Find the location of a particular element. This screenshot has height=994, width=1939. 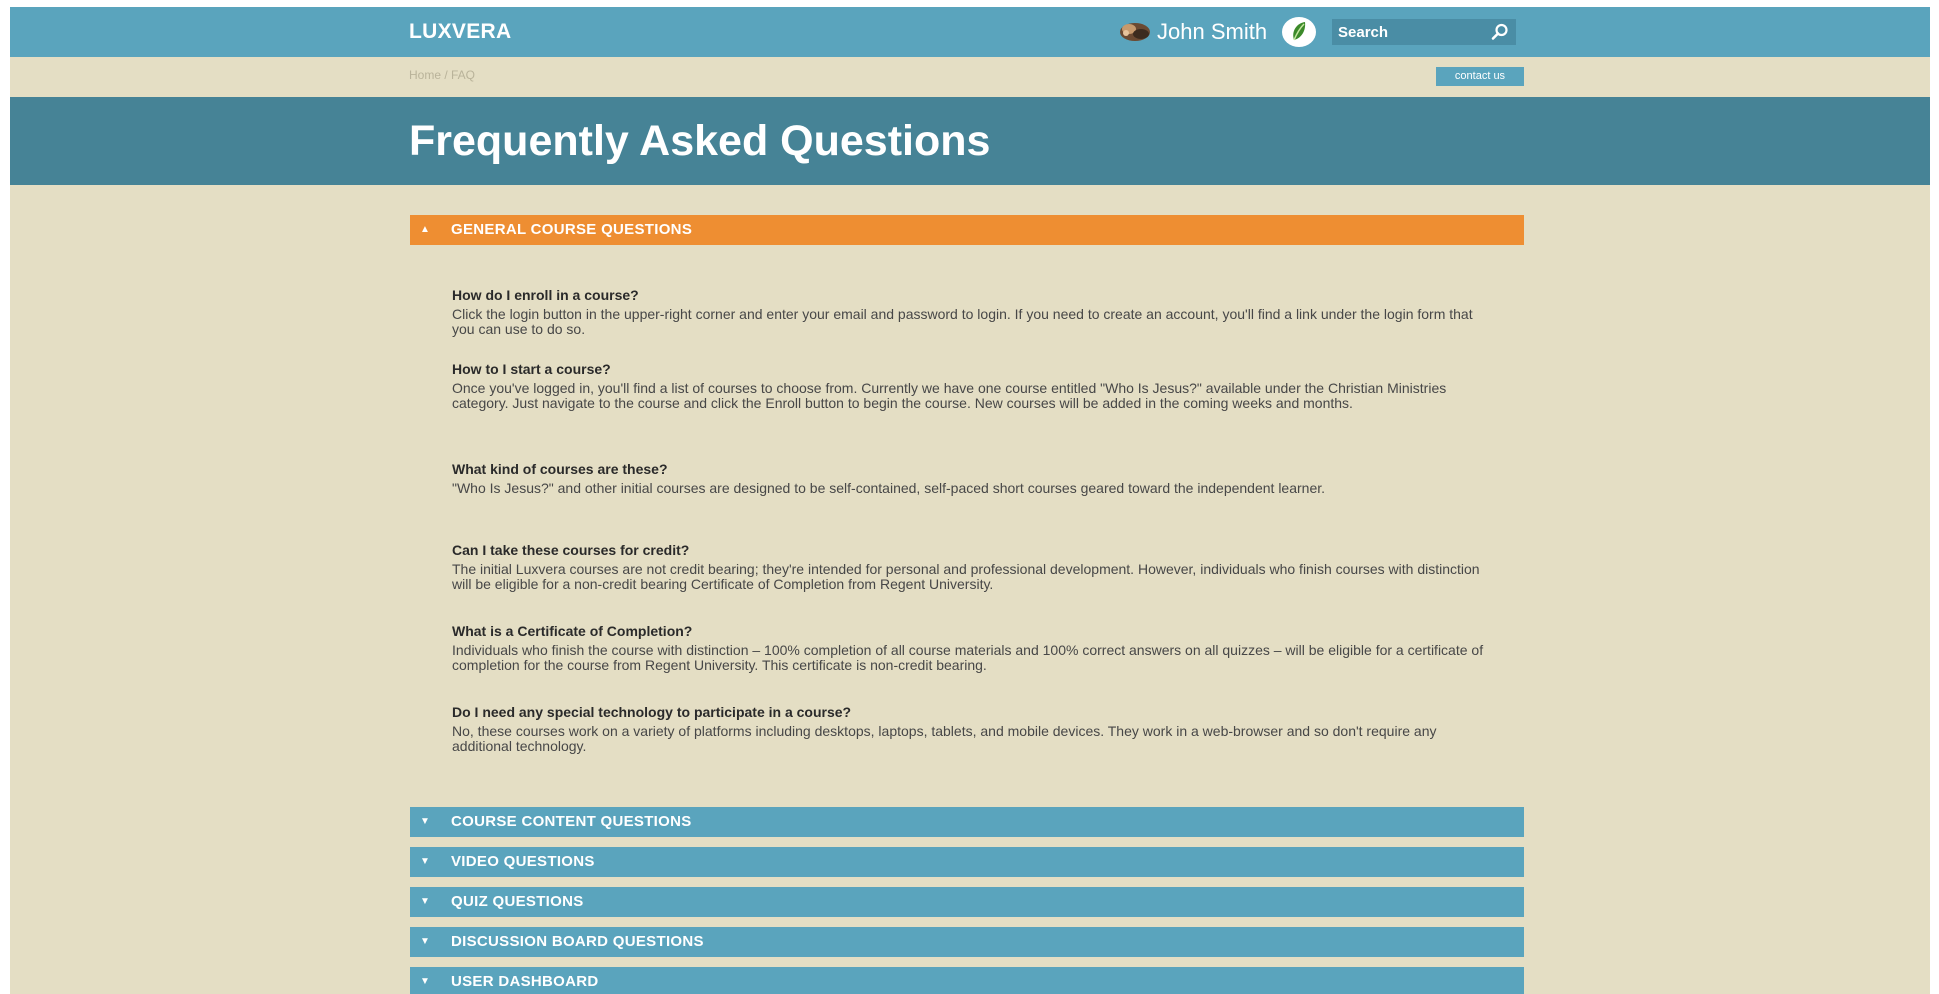

leaf-icon is located at coordinates (1299, 32).